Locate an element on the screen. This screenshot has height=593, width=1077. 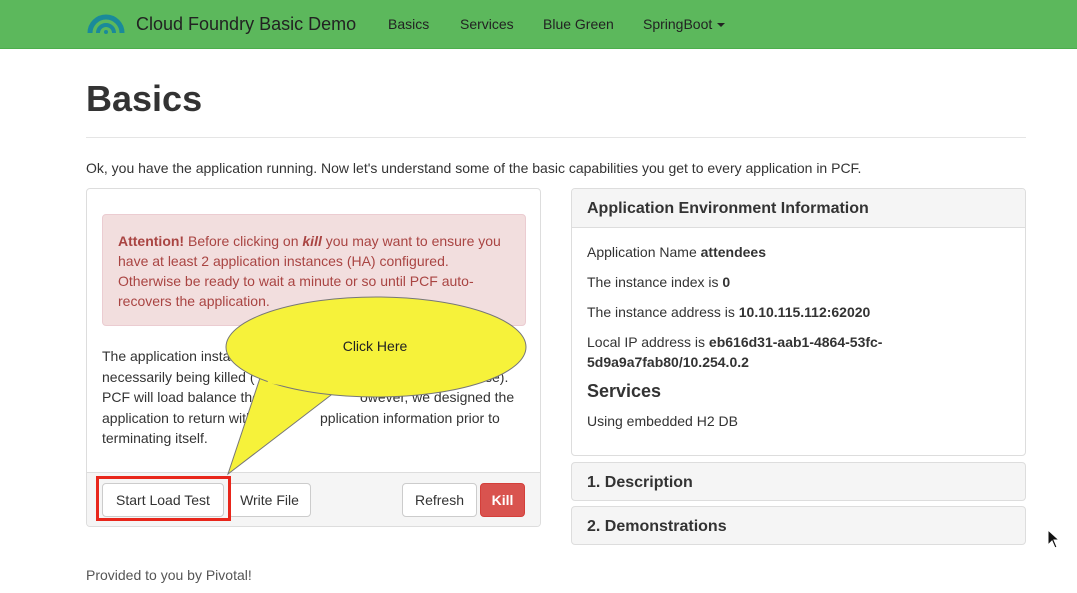
kill-button: Kill is located at coordinates (502, 500).